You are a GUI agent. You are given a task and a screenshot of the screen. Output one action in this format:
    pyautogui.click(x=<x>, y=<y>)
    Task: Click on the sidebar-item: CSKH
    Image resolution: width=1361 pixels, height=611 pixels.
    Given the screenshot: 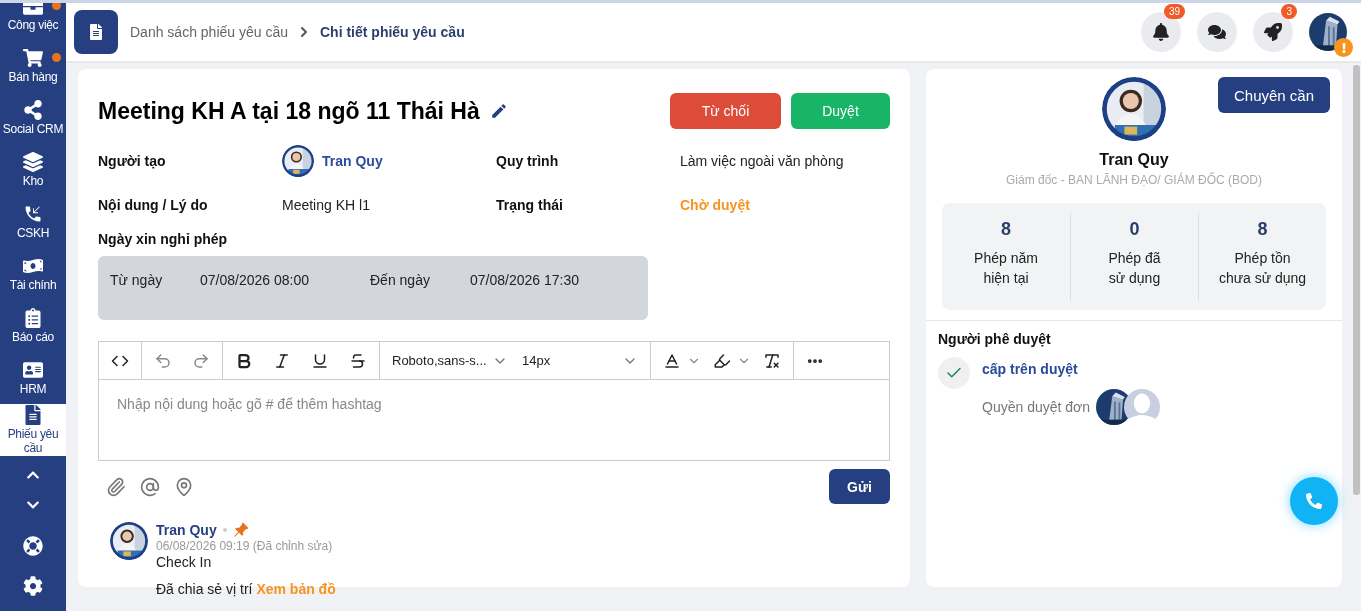 What is the action you would take?
    pyautogui.click(x=33, y=222)
    